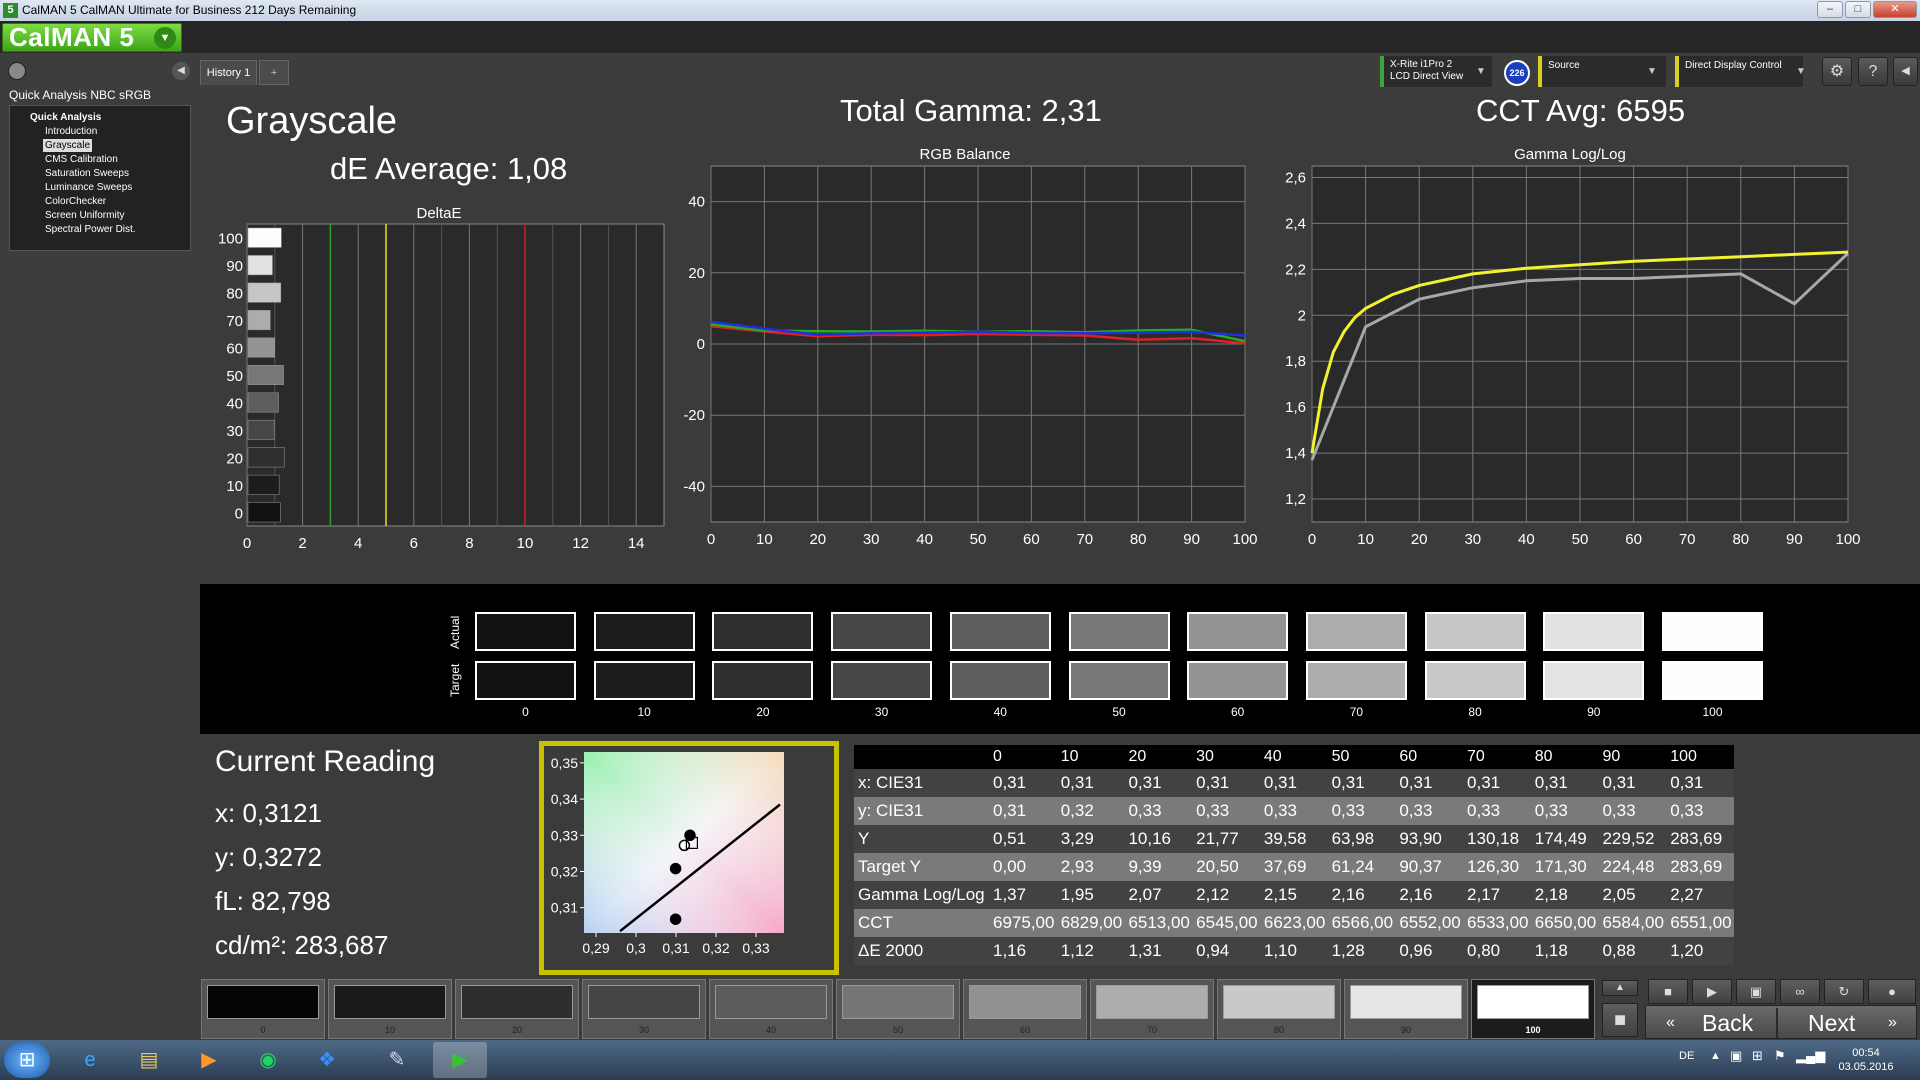 This screenshot has height=1080, width=1920. Describe the element at coordinates (263, 1009) in the screenshot. I see `patch-button: 0` at that location.